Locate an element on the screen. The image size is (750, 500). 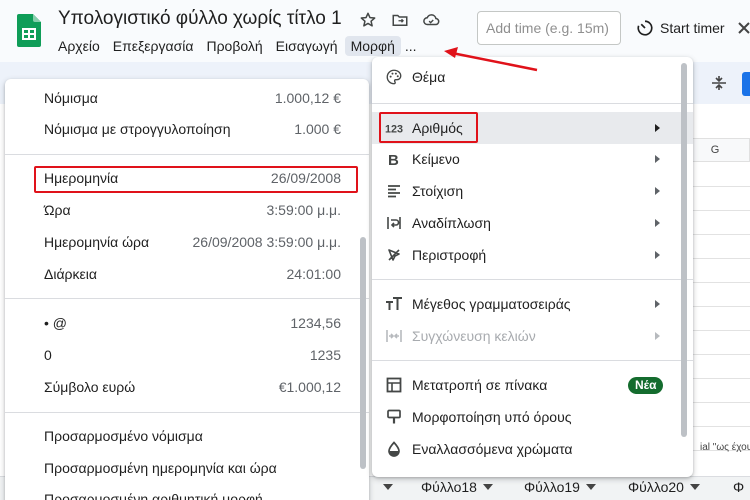
sheet-tab-21: Φ is located at coordinates (738, 487).